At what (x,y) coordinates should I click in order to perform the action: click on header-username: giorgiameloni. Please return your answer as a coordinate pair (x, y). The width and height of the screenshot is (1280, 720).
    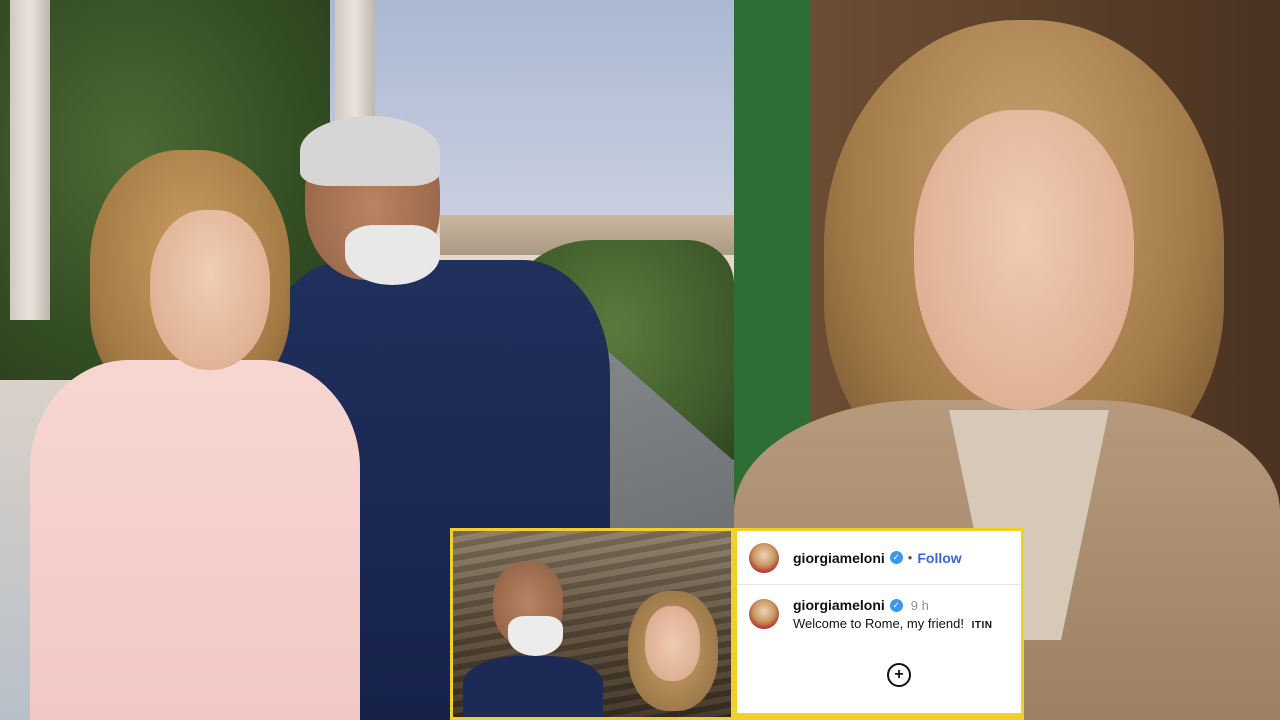
    Looking at the image, I should click on (839, 558).